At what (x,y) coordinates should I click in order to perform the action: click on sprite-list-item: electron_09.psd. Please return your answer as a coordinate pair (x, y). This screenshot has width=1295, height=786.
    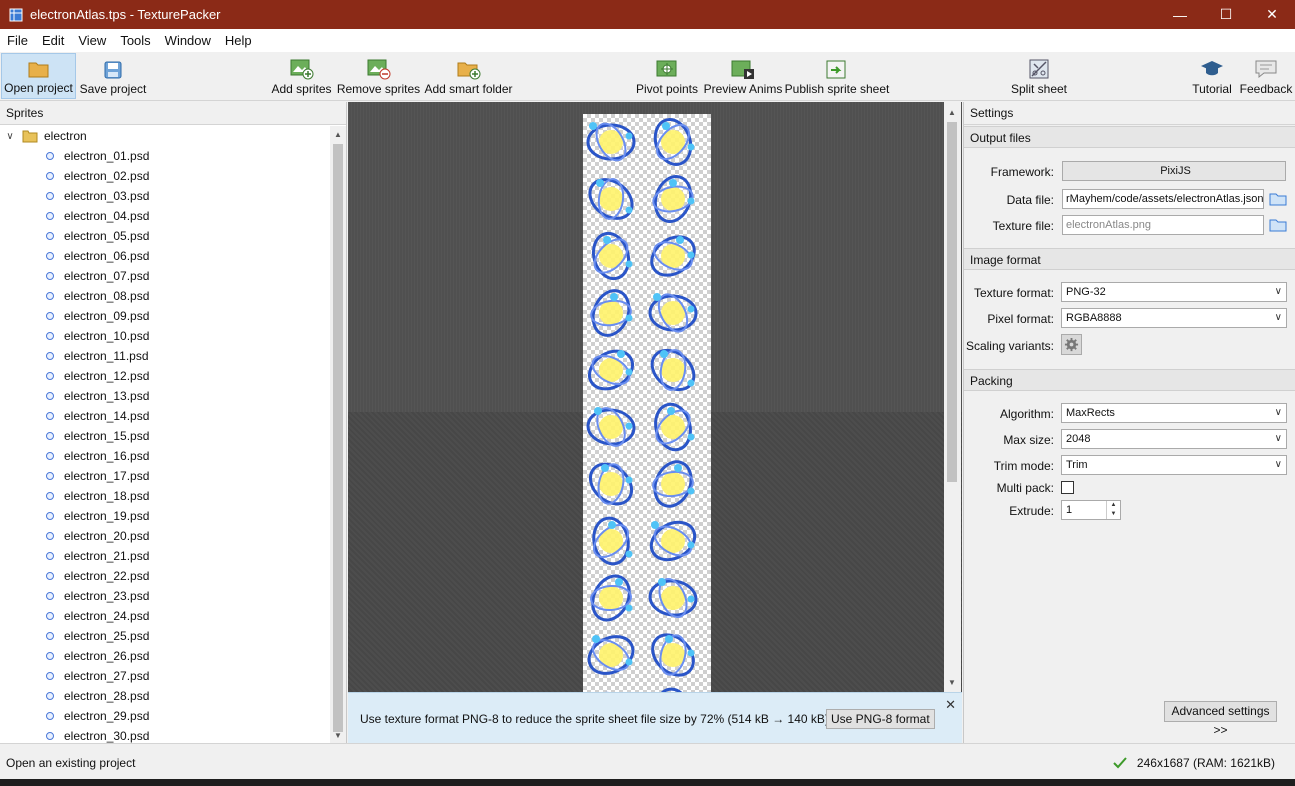
    Looking at the image, I should click on (165, 316).